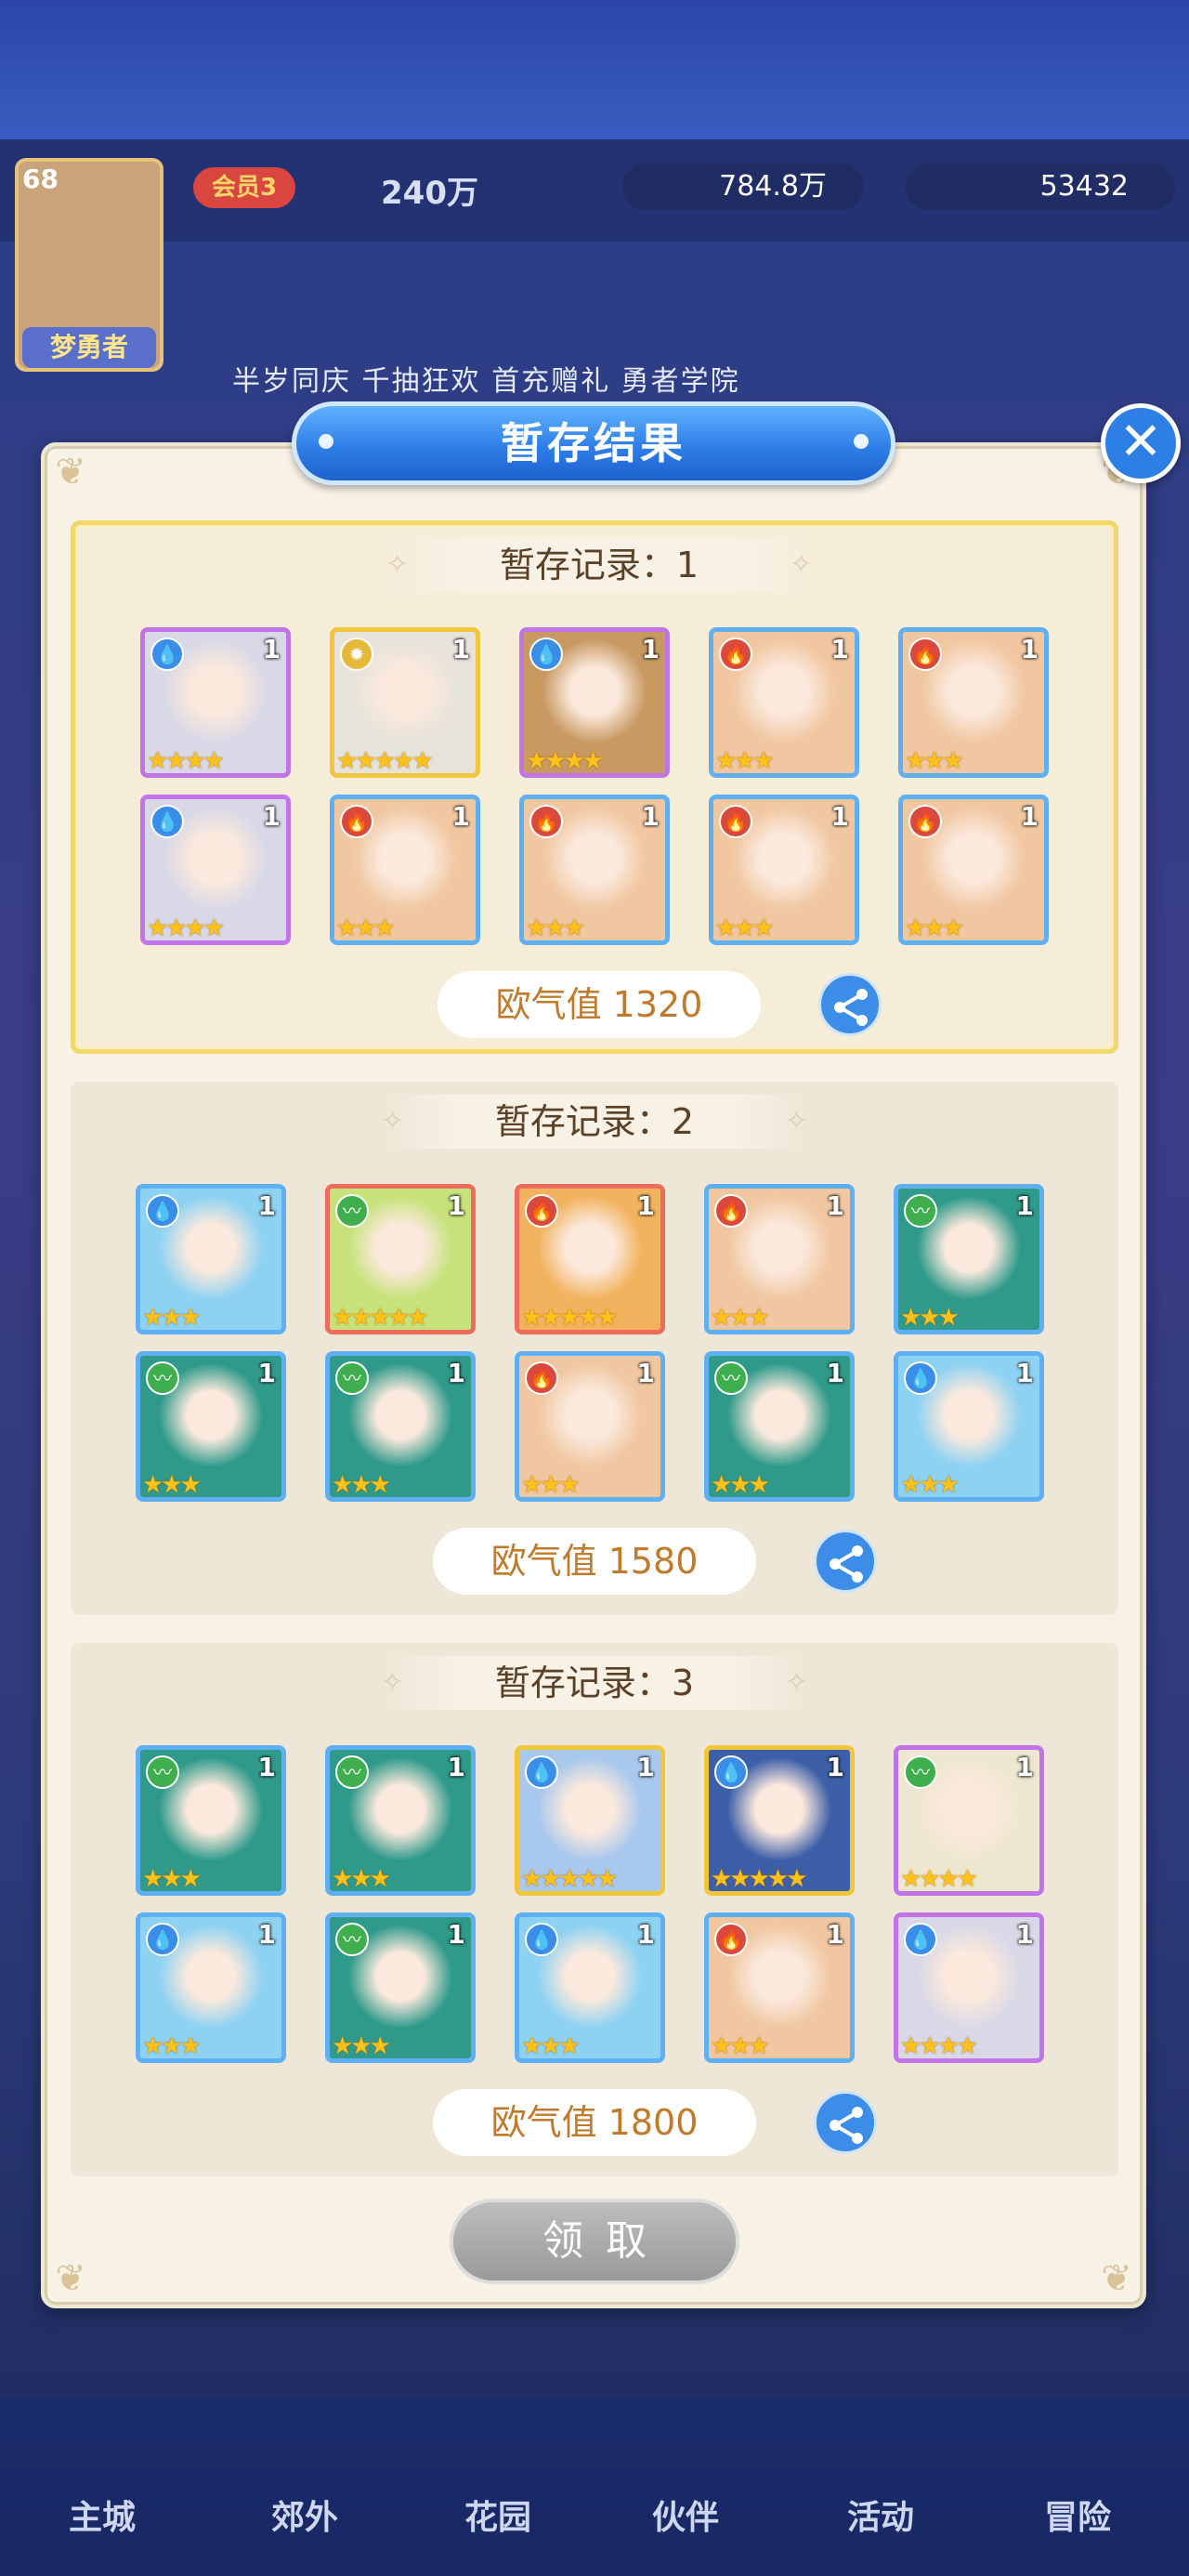  Describe the element at coordinates (400, 1259) in the screenshot. I see `character-card: 〰 1 ★★★★★` at that location.